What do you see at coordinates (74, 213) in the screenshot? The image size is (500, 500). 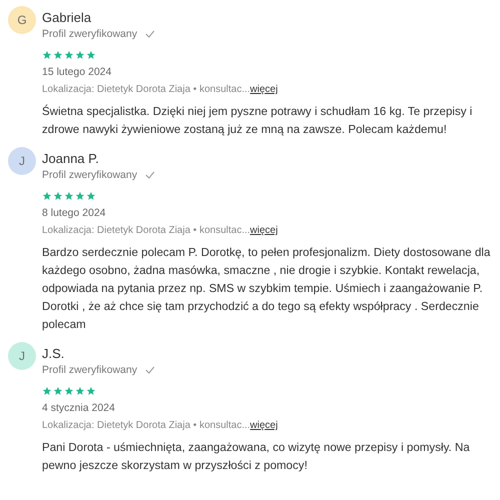 I see `review-date: 8 lutego 2024` at bounding box center [74, 213].